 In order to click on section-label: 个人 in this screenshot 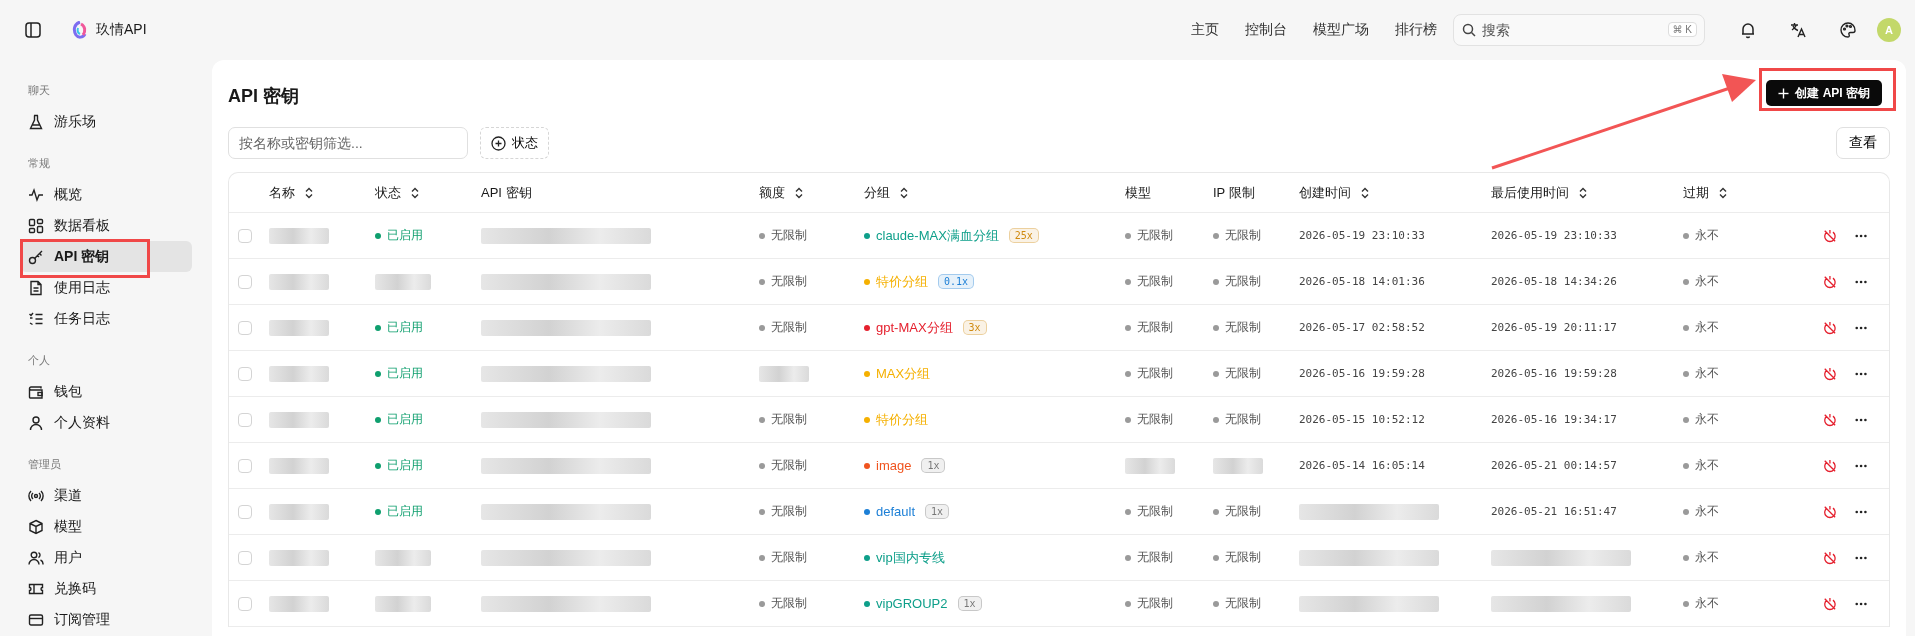, I will do `click(39, 360)`.